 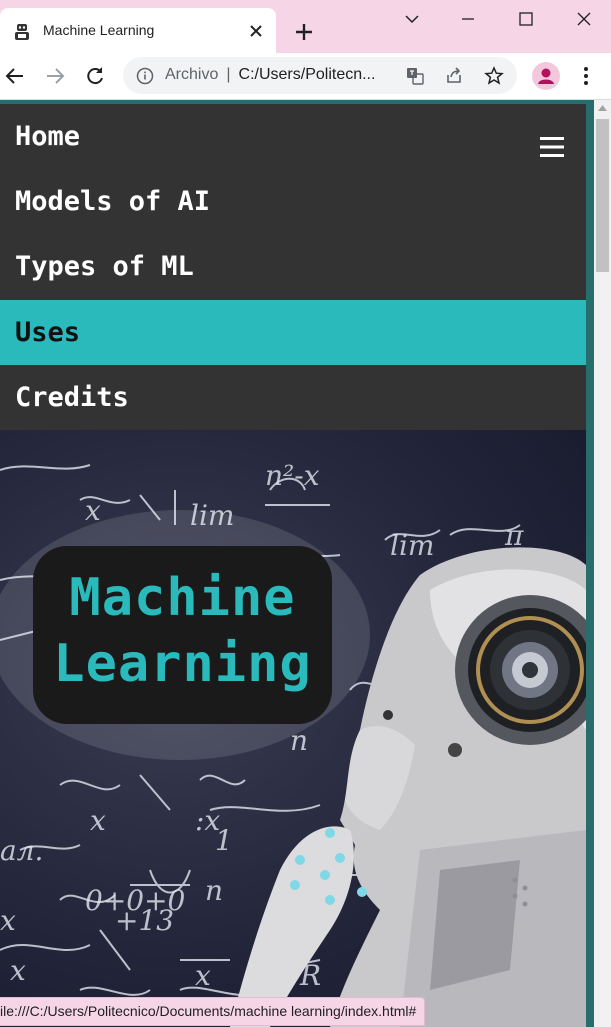 I want to click on nav-item-types-of-ml: Types of ML, so click(x=293, y=266).